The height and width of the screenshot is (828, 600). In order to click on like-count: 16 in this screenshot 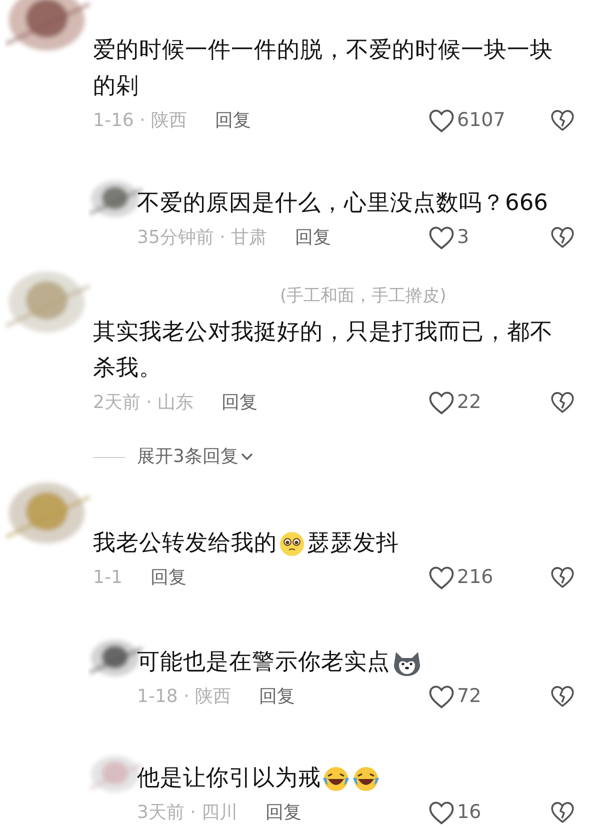, I will do `click(469, 812)`.